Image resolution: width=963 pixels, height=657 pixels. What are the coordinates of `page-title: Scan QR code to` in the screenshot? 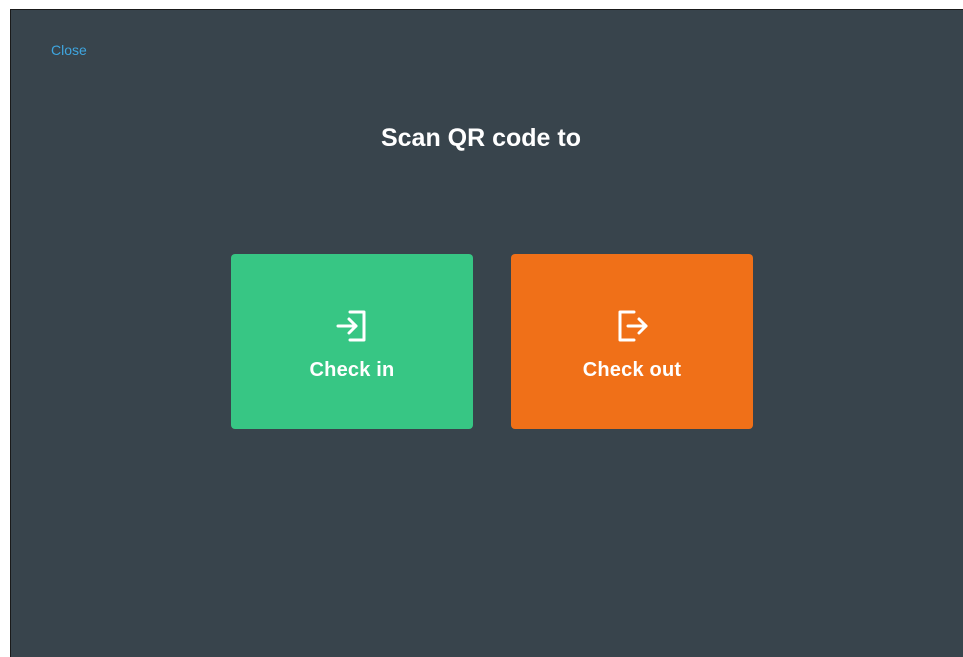 It's located at (481, 138).